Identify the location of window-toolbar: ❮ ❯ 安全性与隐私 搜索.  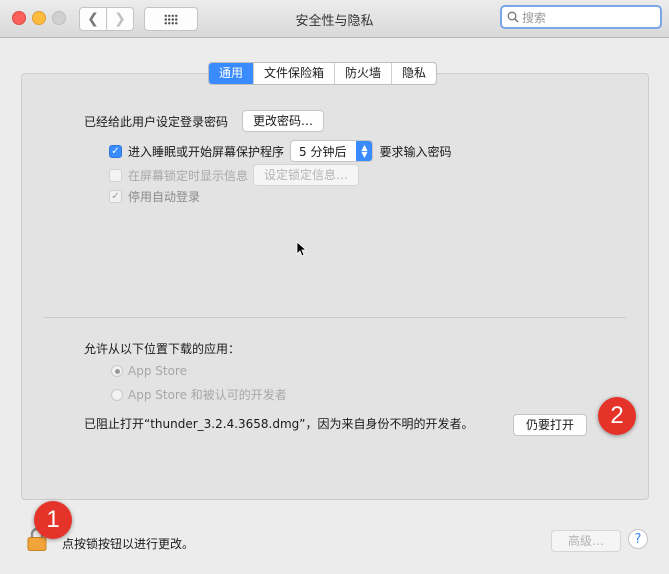
(334, 19).